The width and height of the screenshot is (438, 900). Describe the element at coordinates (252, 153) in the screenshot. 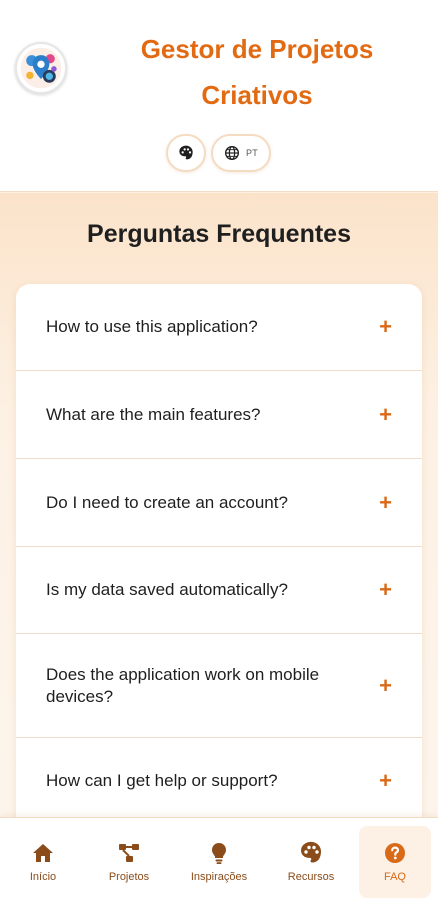

I see `language-code: PT` at that location.